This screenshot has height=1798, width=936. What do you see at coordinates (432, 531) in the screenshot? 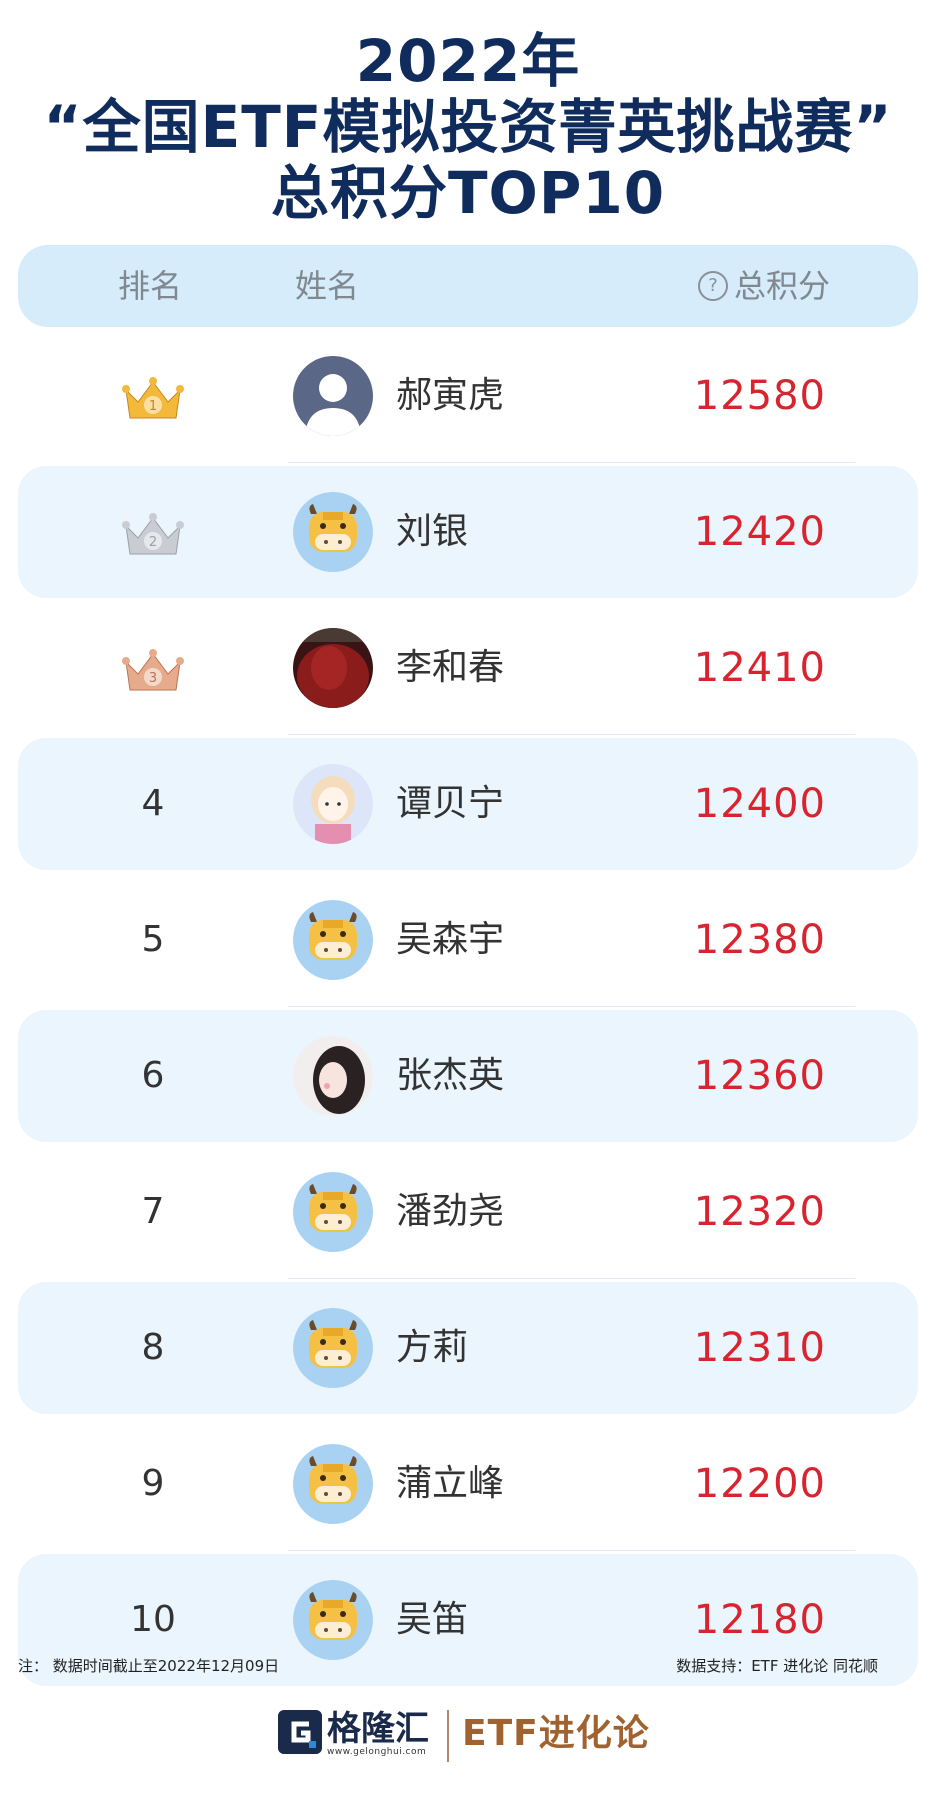
I see `player-name: 刘银` at bounding box center [432, 531].